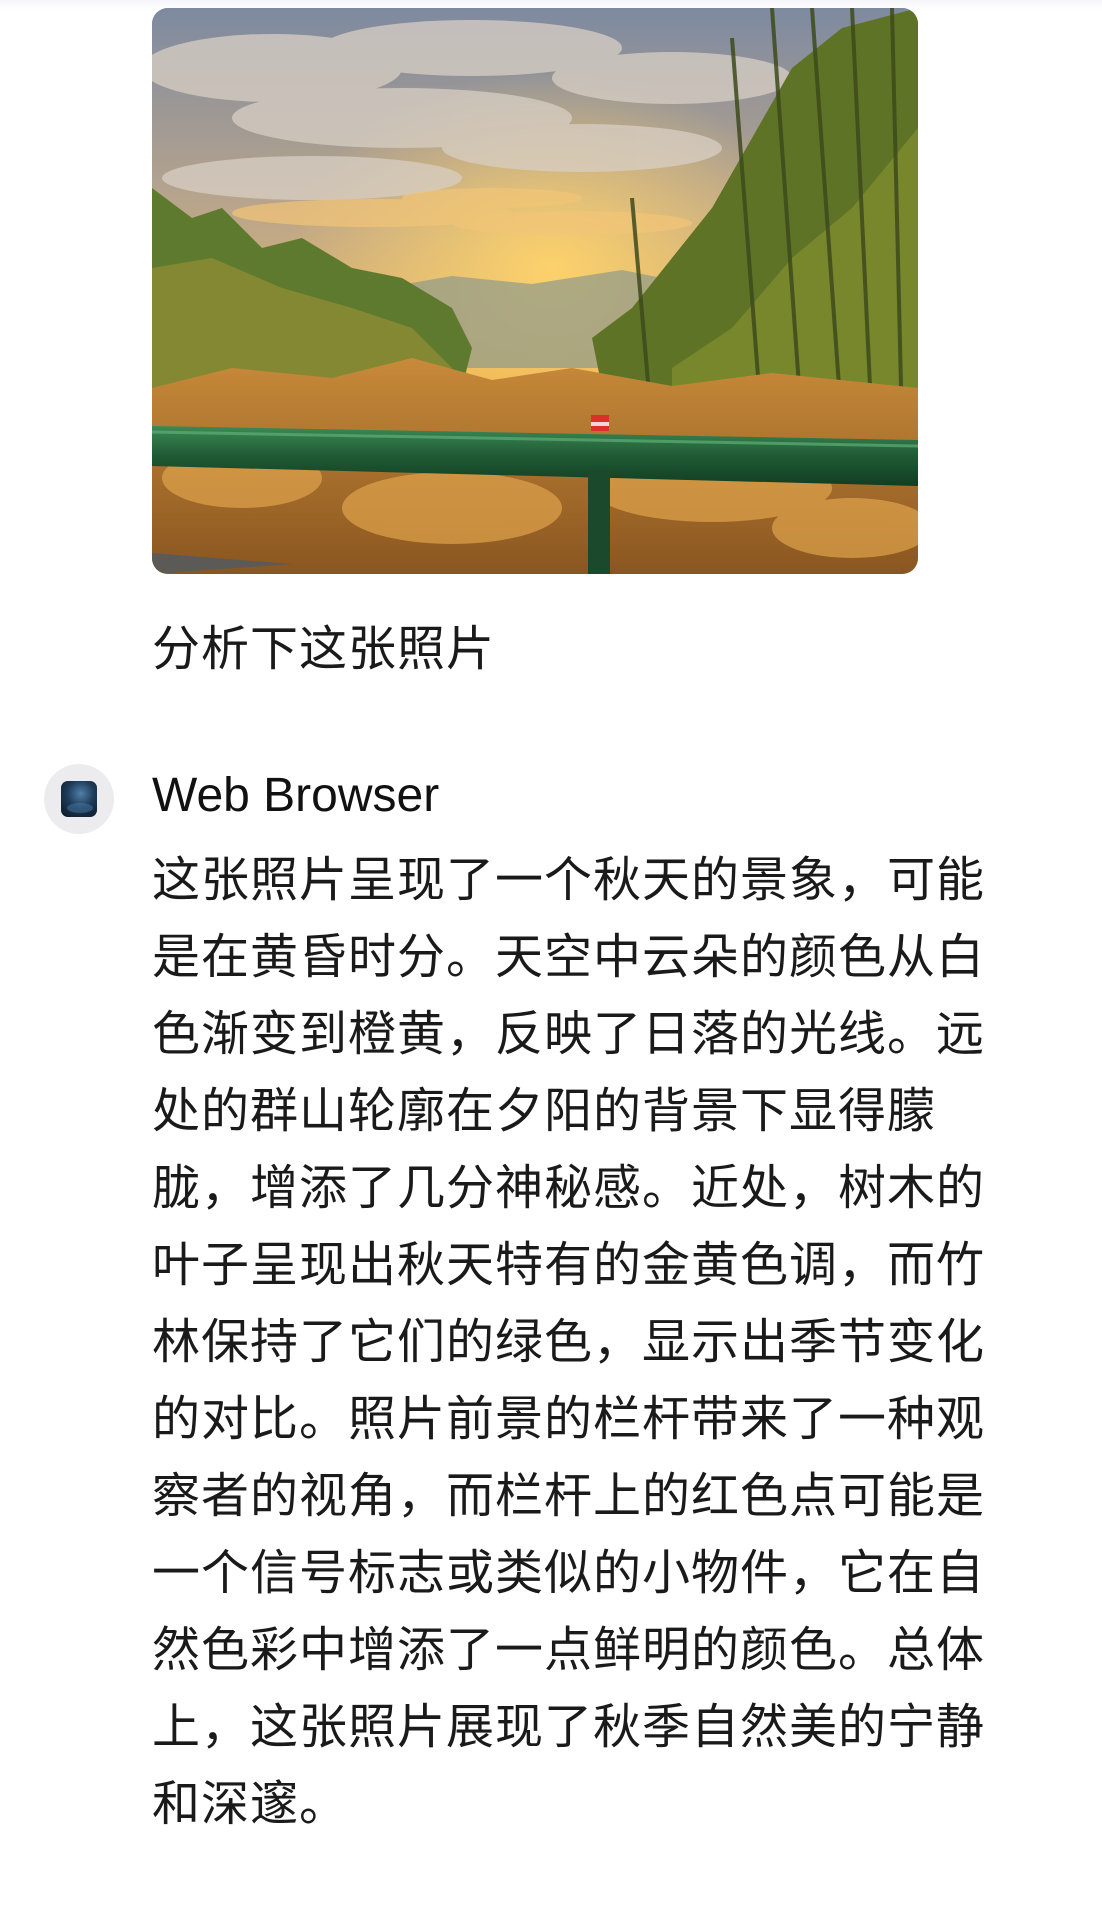 The width and height of the screenshot is (1102, 1915). Describe the element at coordinates (569, 1419) in the screenshot. I see `assistant-message-line: 的对比。照片前景的栏杆带来了一种观` at that location.